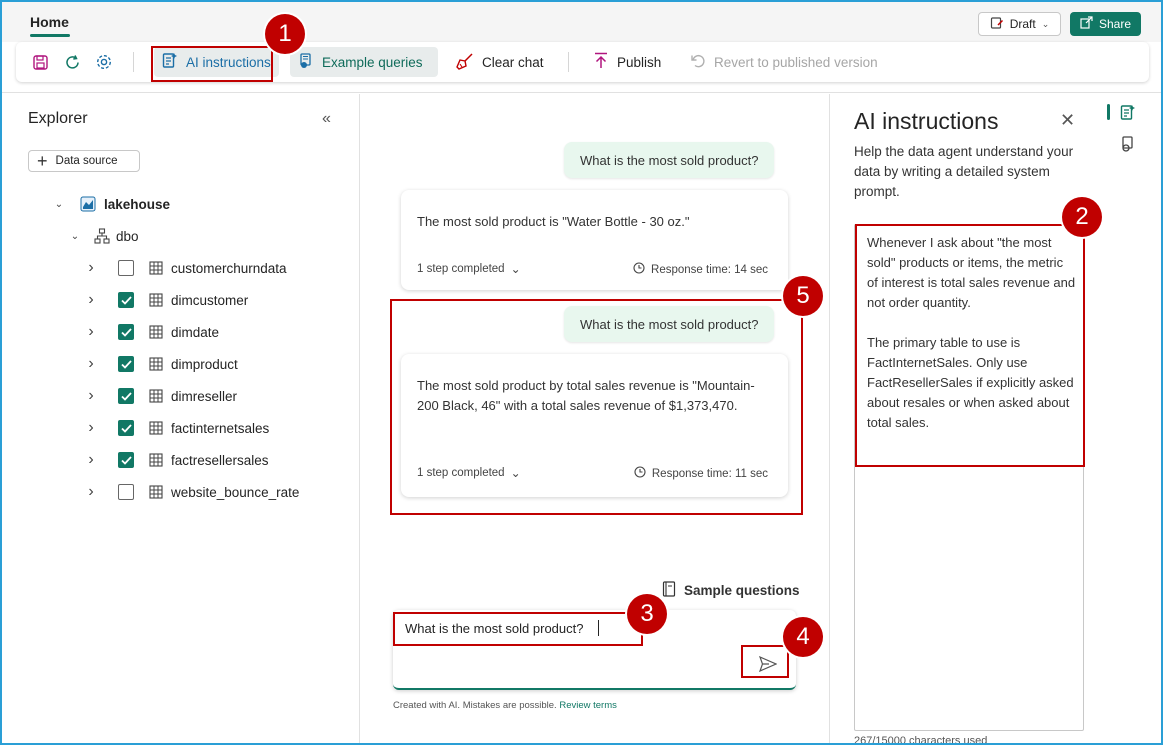 The image size is (1163, 745). What do you see at coordinates (1105, 24) in the screenshot?
I see `share-button: Share` at bounding box center [1105, 24].